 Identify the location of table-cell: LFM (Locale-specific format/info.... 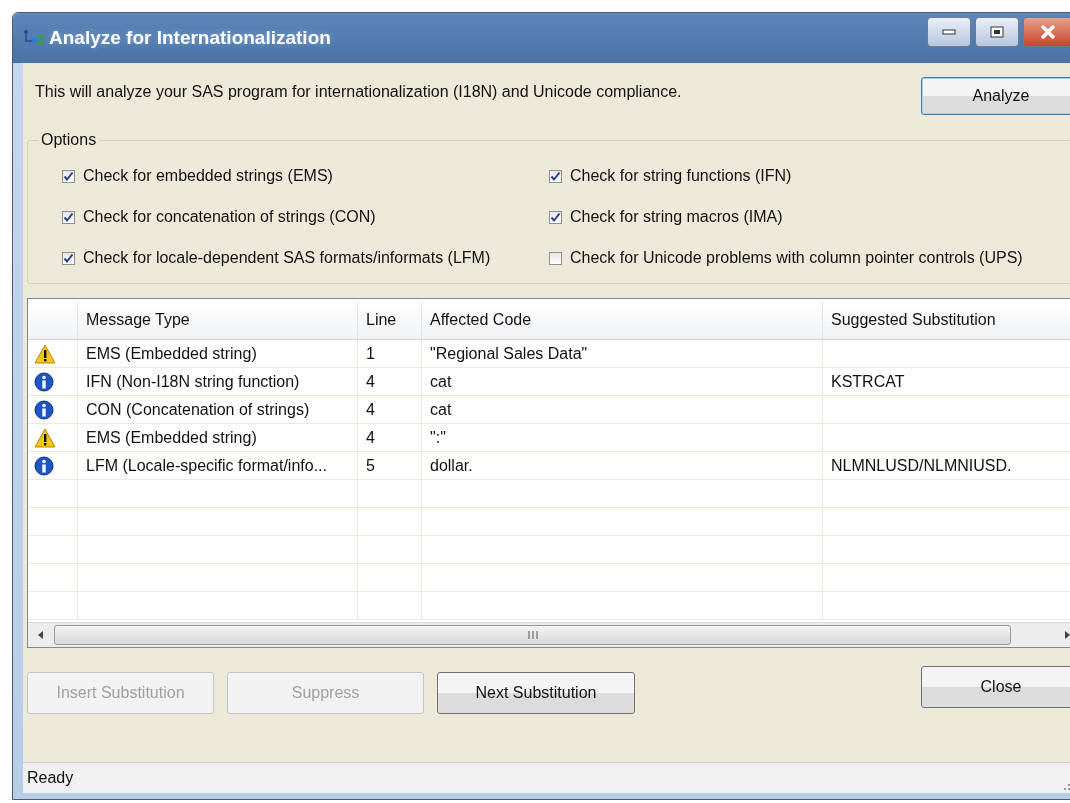
(218, 465).